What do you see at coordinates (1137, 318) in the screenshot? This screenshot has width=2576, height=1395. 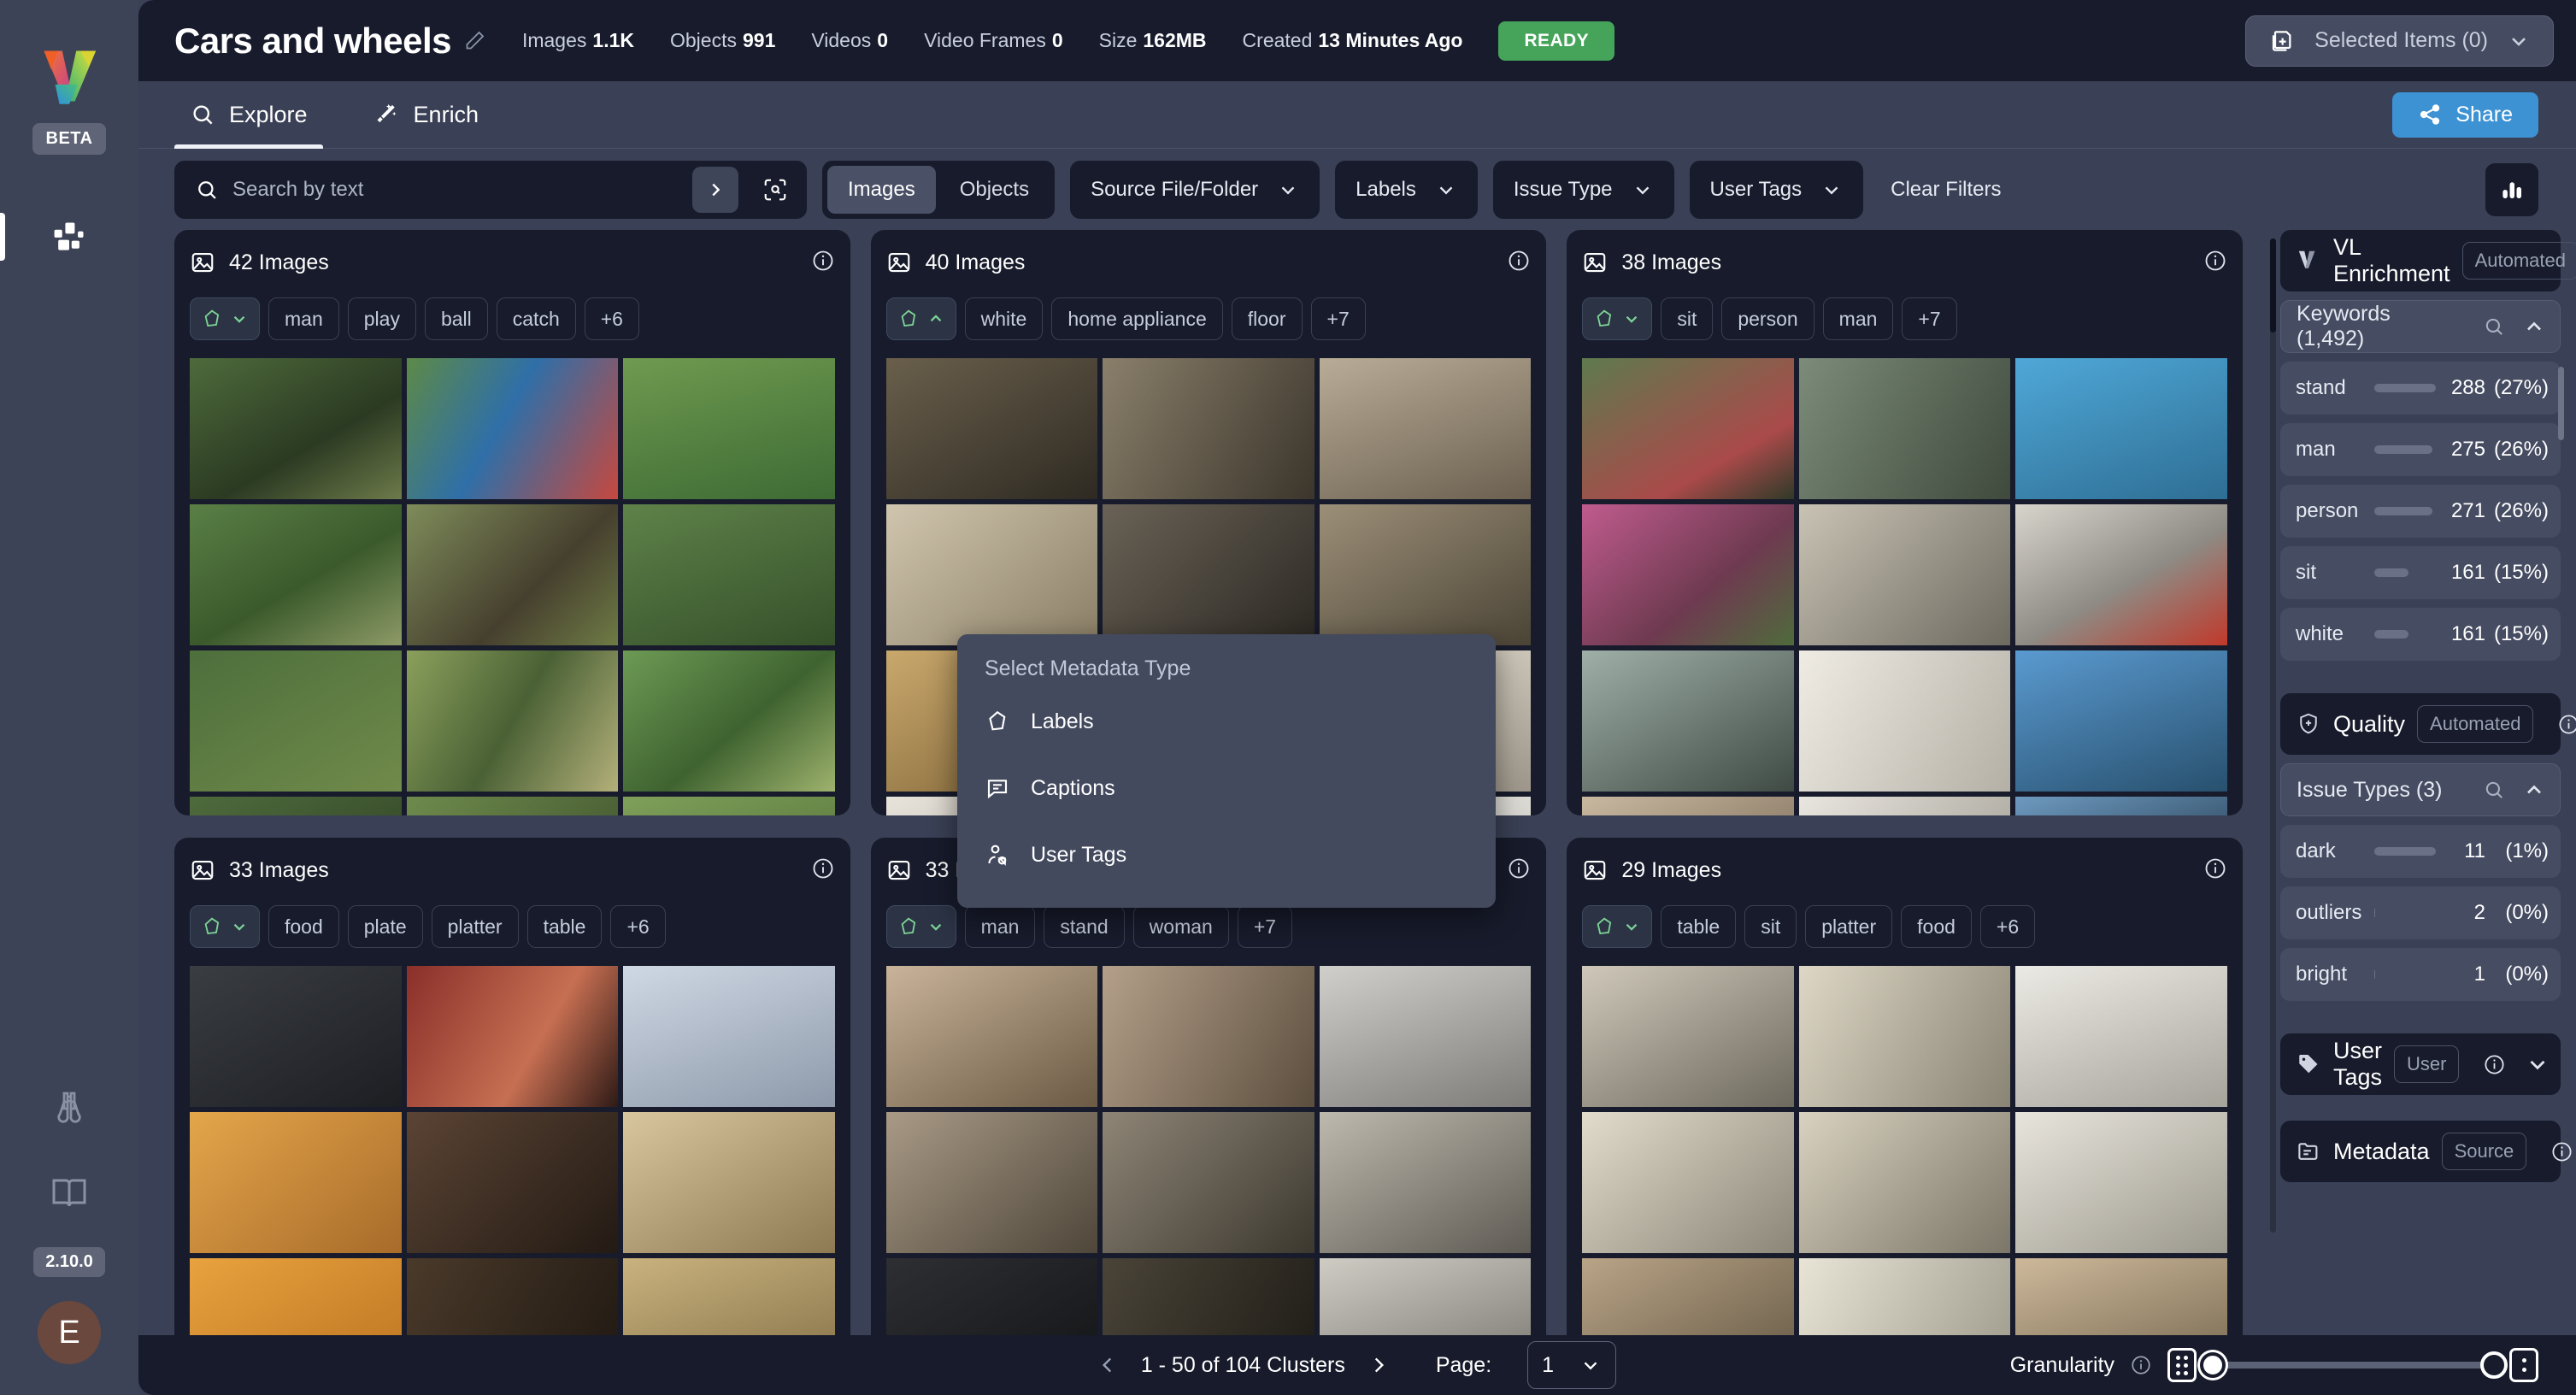 I see `cluster-tag: home appliance` at bounding box center [1137, 318].